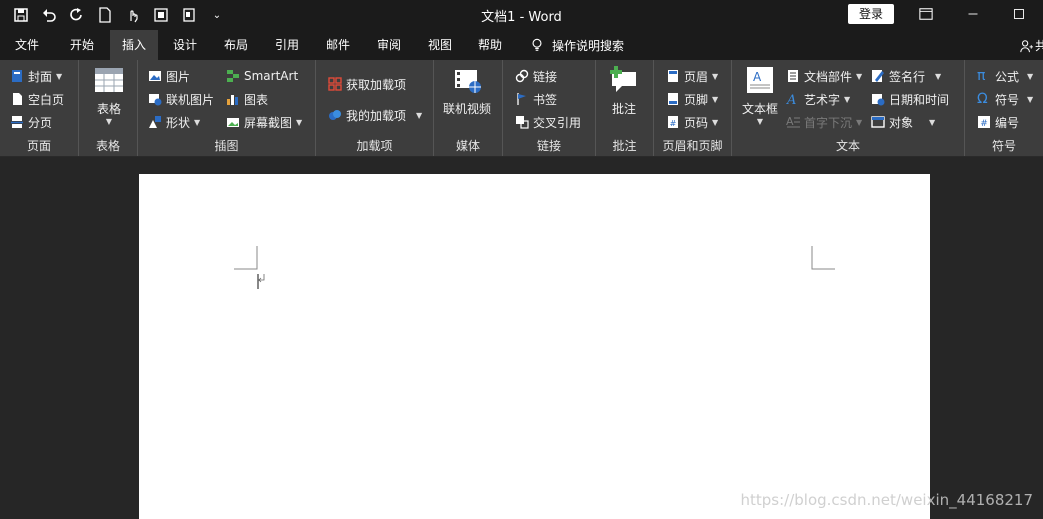 Image resolution: width=1043 pixels, height=519 pixels. Describe the element at coordinates (521, 99) in the screenshot. I see `bookmark-icon` at that location.